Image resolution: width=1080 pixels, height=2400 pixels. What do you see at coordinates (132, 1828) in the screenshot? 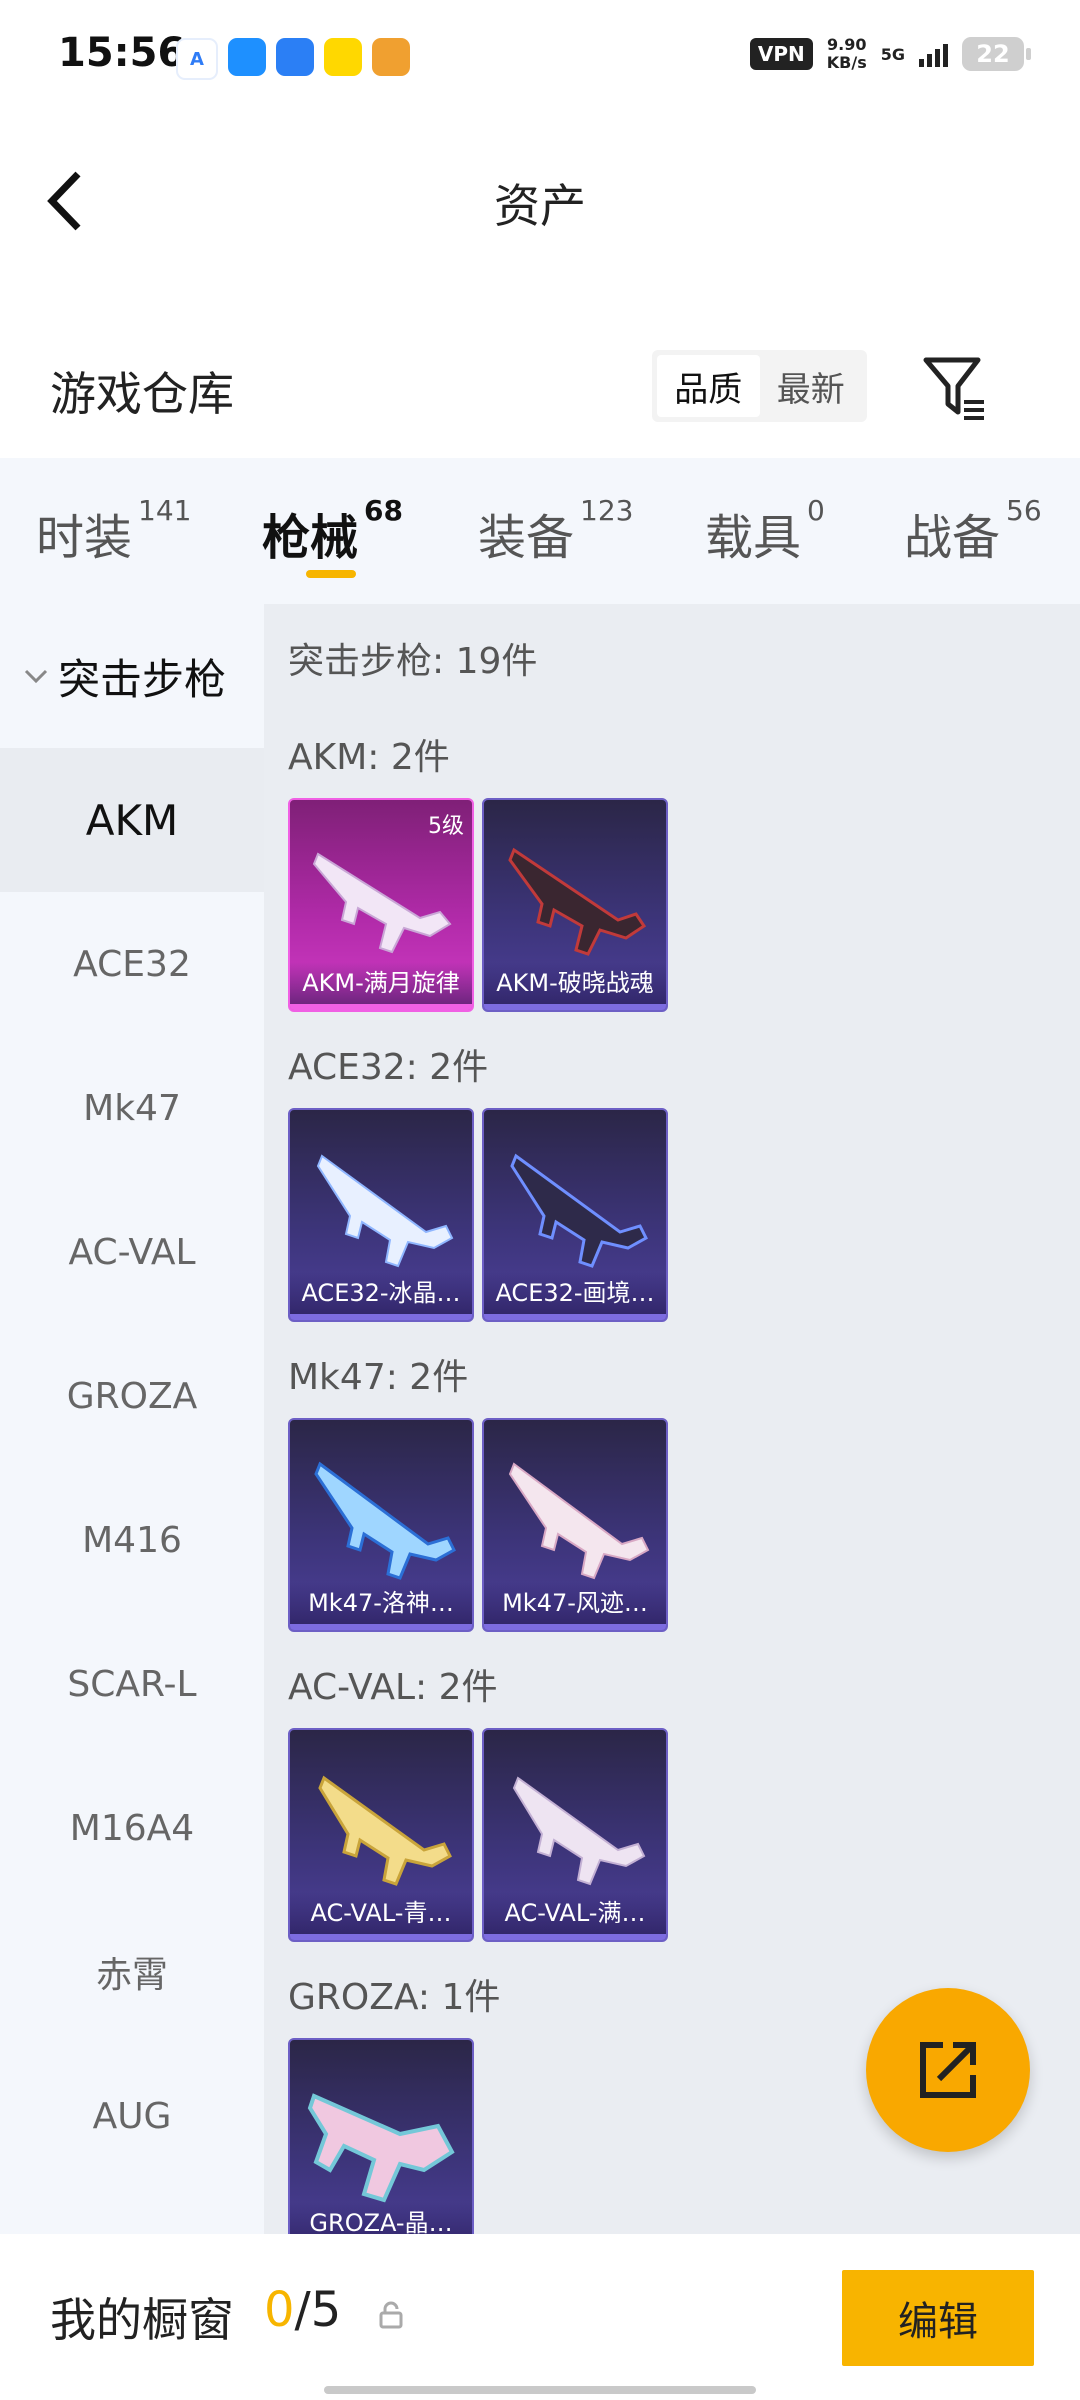
I see `sidebar-item-m16a4: M16A4` at bounding box center [132, 1828].